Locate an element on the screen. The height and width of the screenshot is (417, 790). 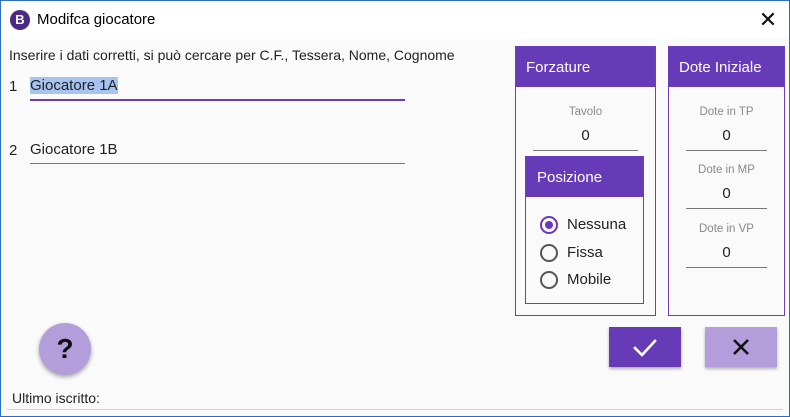
close-icon: ✕ is located at coordinates (768, 19).